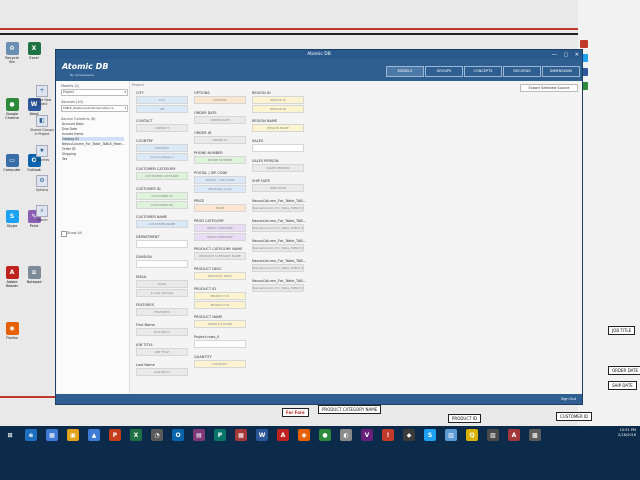 Image resolution: width=640 pixels, height=480 pixels. Describe the element at coordinates (68, 149) in the screenshot. I see `tree-item: Order ID` at that location.